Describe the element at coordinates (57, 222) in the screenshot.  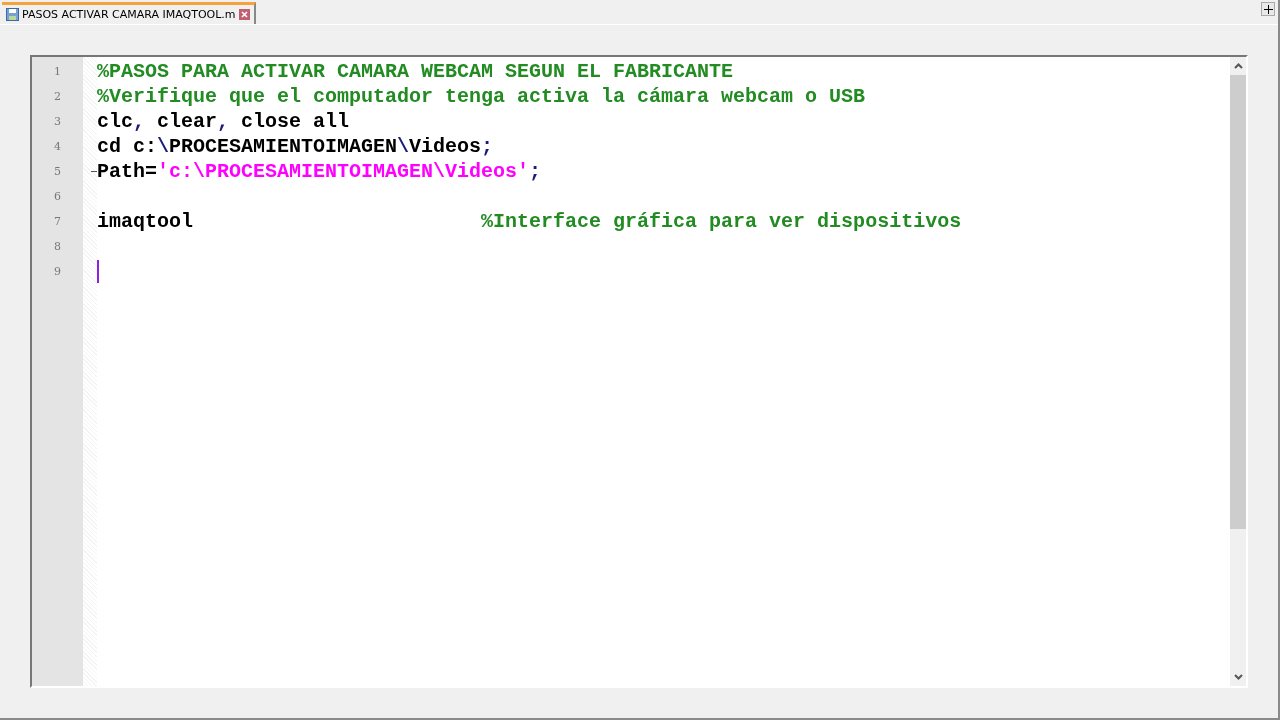
I see `line-number: 7` at that location.